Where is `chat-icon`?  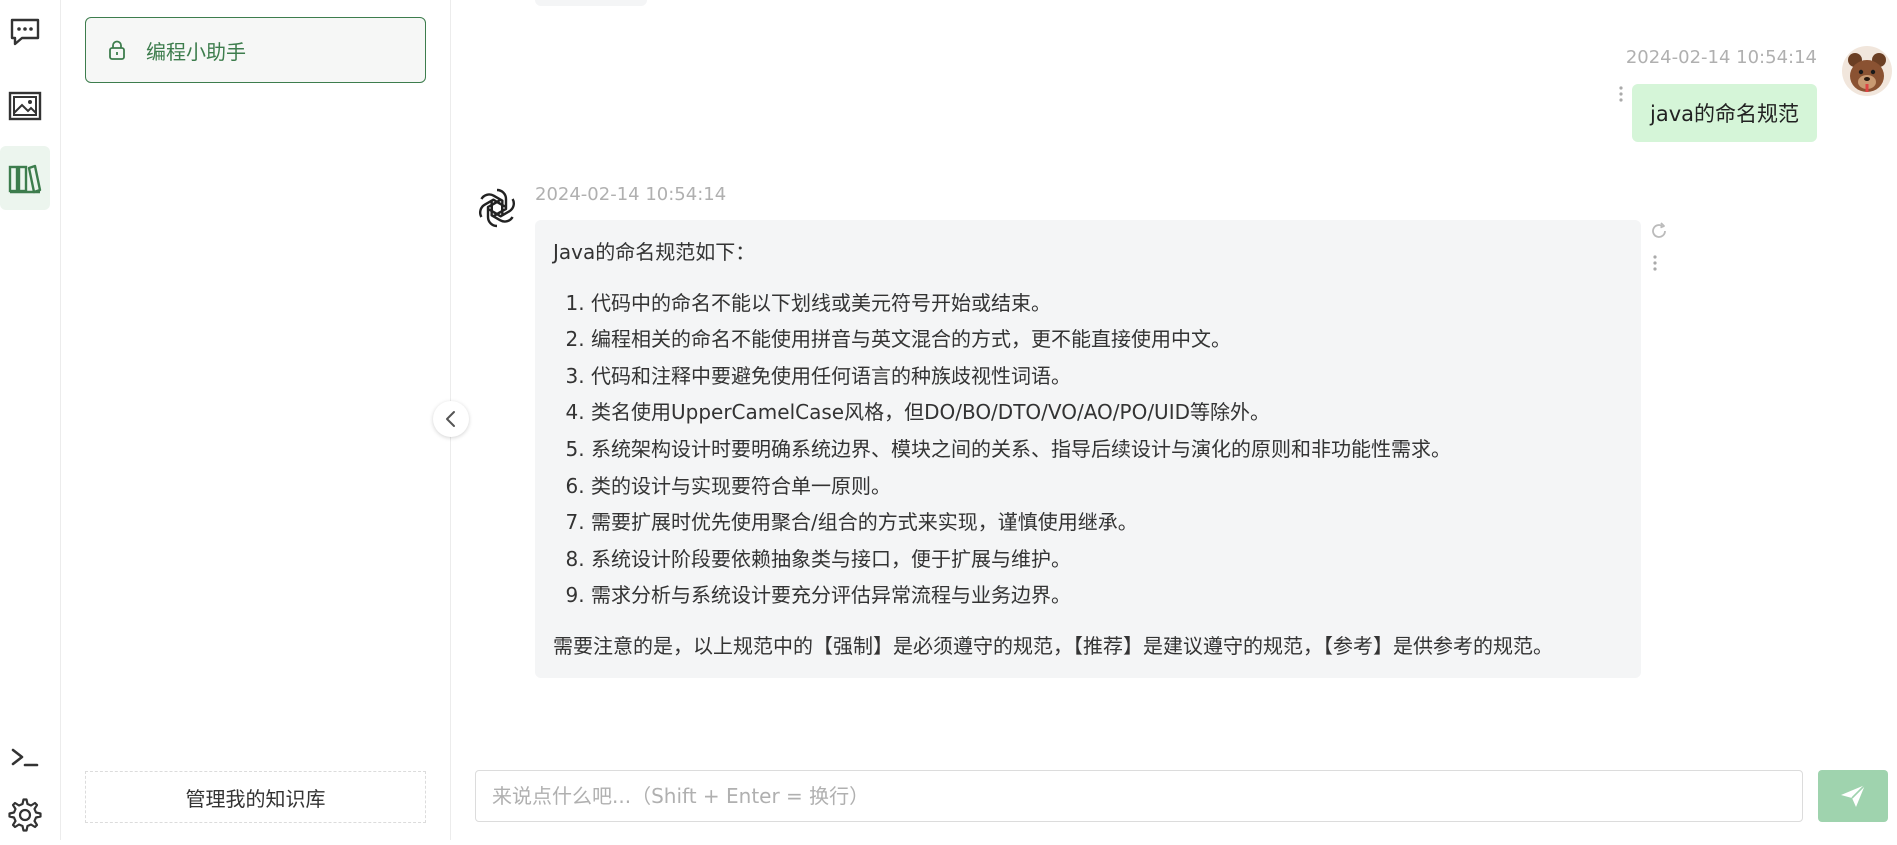
chat-icon is located at coordinates (25, 32).